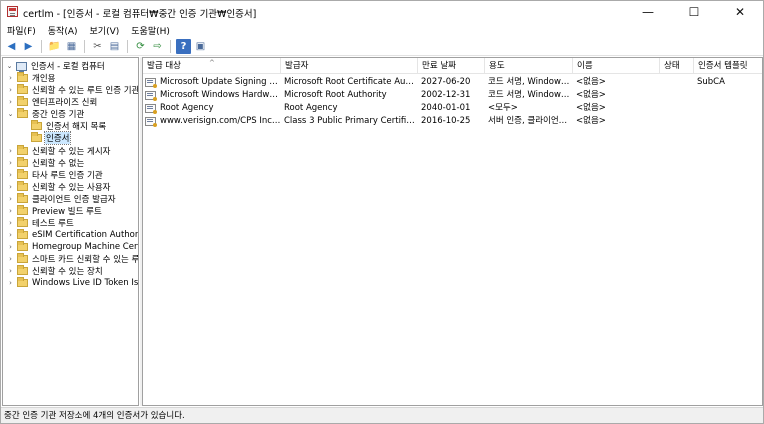 The height and width of the screenshot is (424, 764). I want to click on tree-item-enterprise-trust: › 엔터프라이즈 신뢰, so click(52, 102).